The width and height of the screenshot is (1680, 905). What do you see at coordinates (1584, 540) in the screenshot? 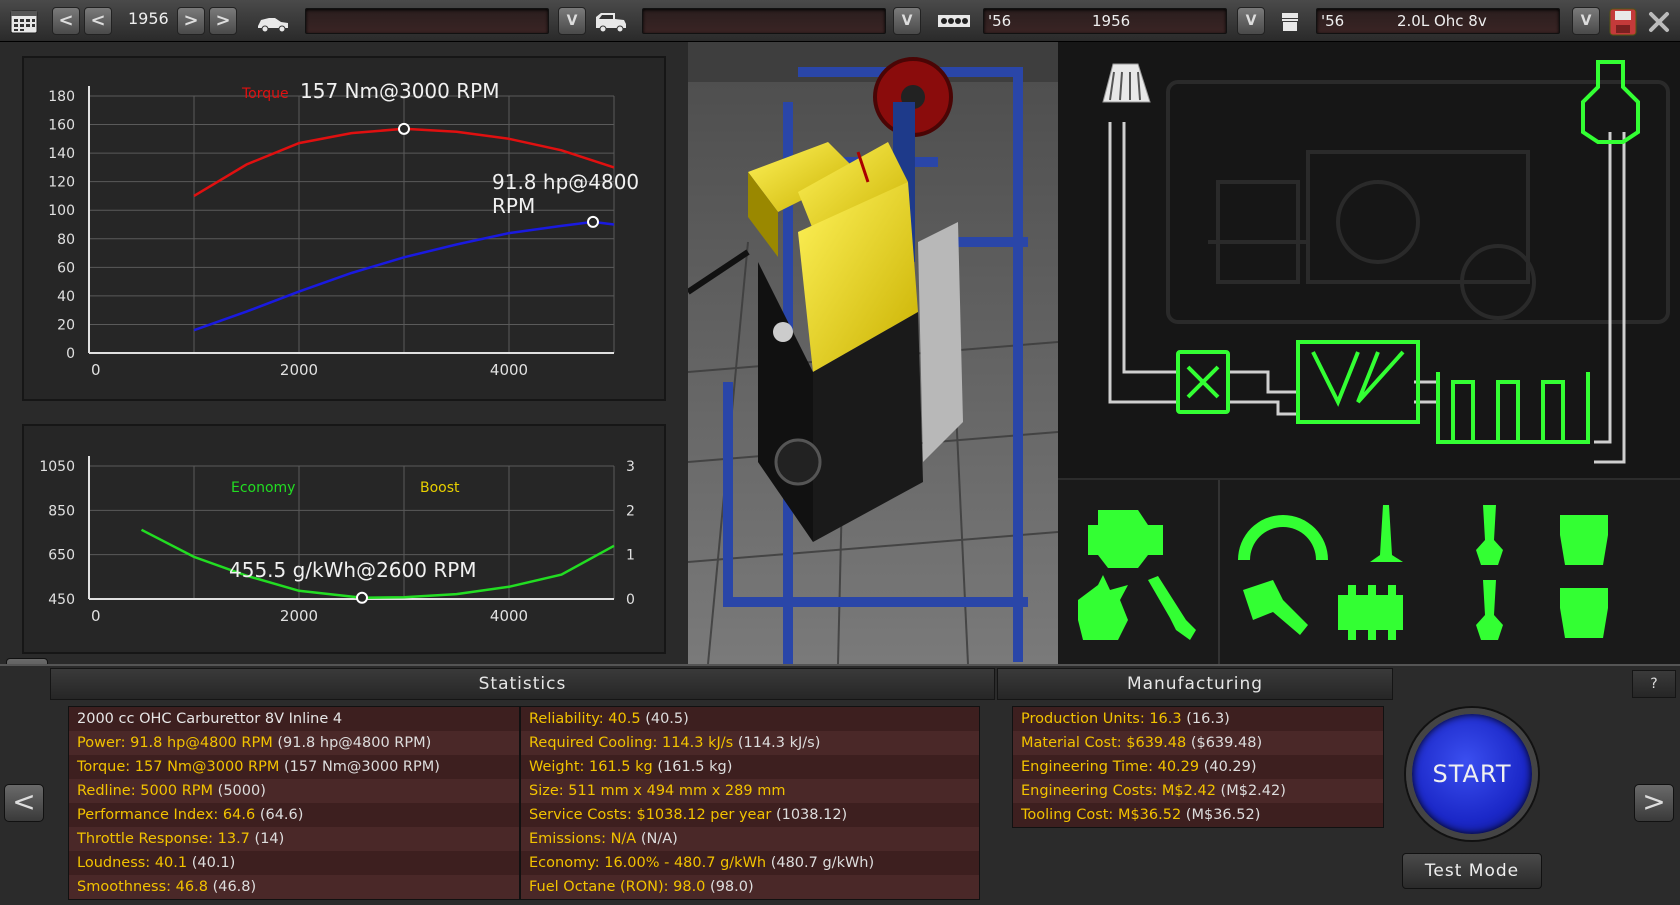
I see `piston-part-icon` at bounding box center [1584, 540].